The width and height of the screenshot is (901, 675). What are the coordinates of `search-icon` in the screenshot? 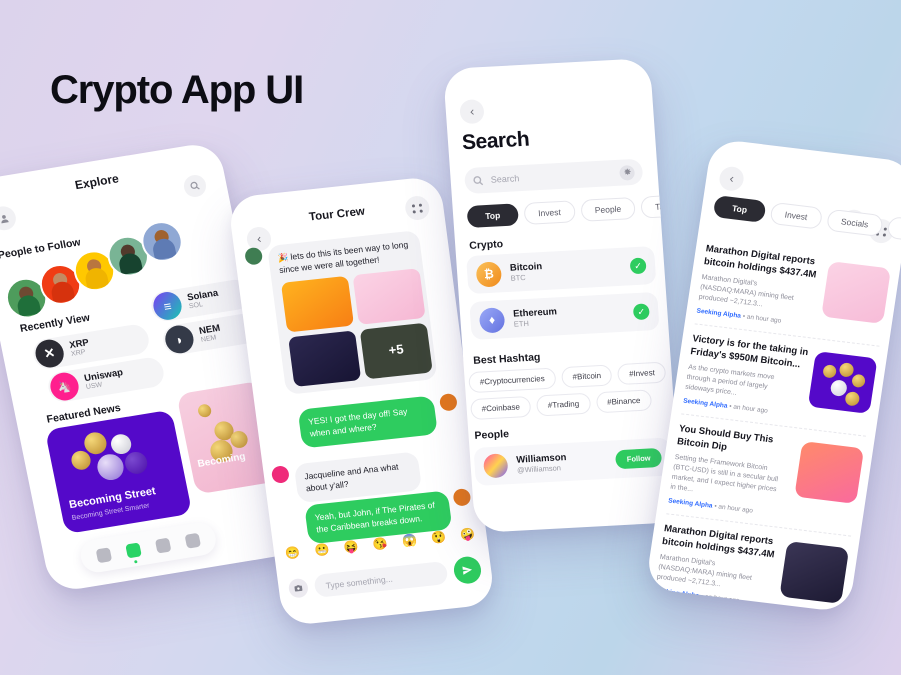 It's located at (478, 180).